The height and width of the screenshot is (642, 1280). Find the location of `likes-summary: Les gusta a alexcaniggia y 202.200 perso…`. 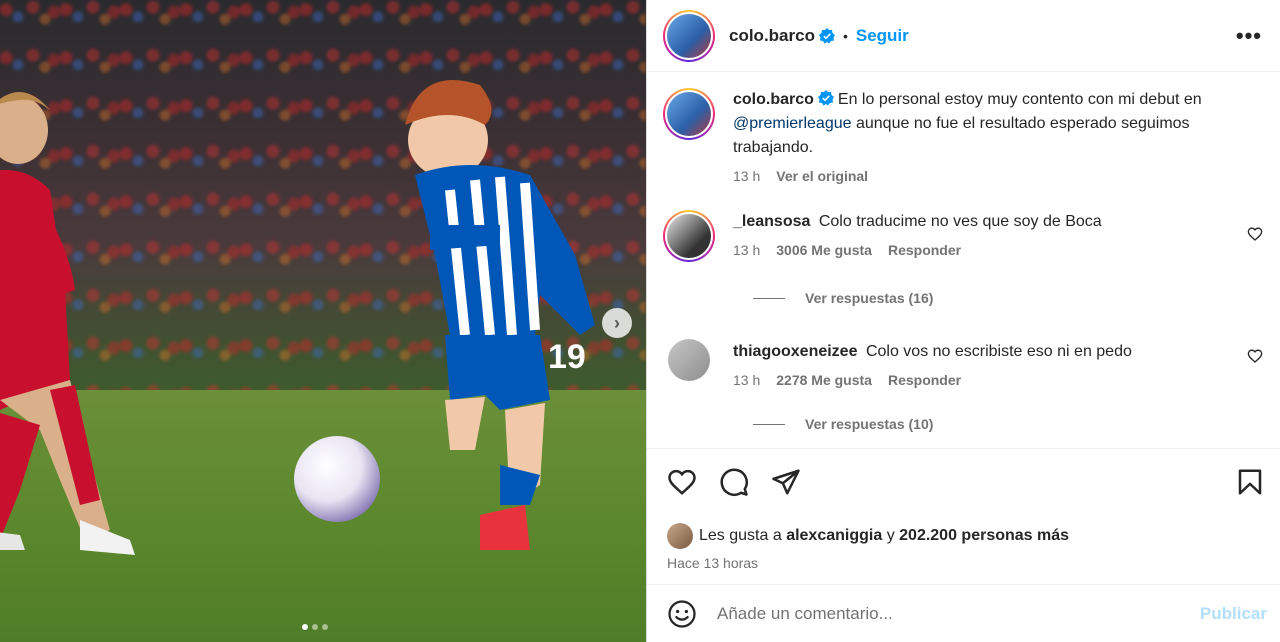

likes-summary: Les gusta a alexcaniggia y 202.200 perso… is located at coordinates (966, 536).